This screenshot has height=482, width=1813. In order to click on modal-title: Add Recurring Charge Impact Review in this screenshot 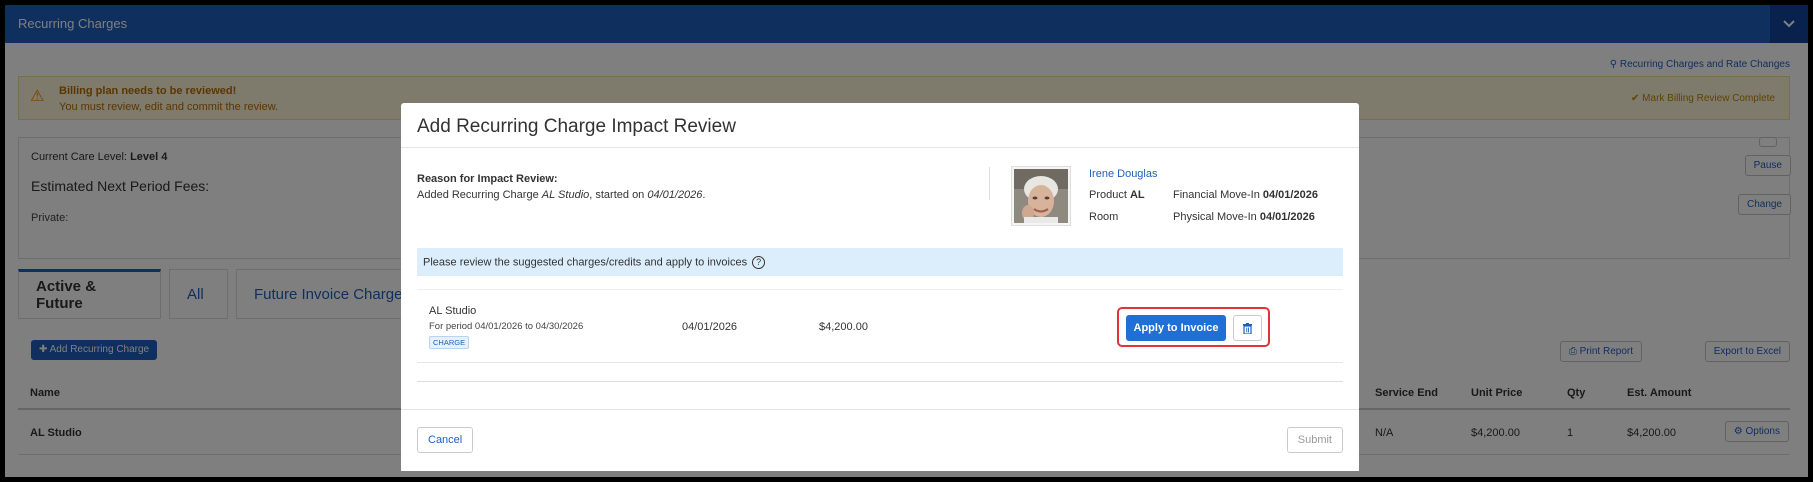, I will do `click(576, 126)`.